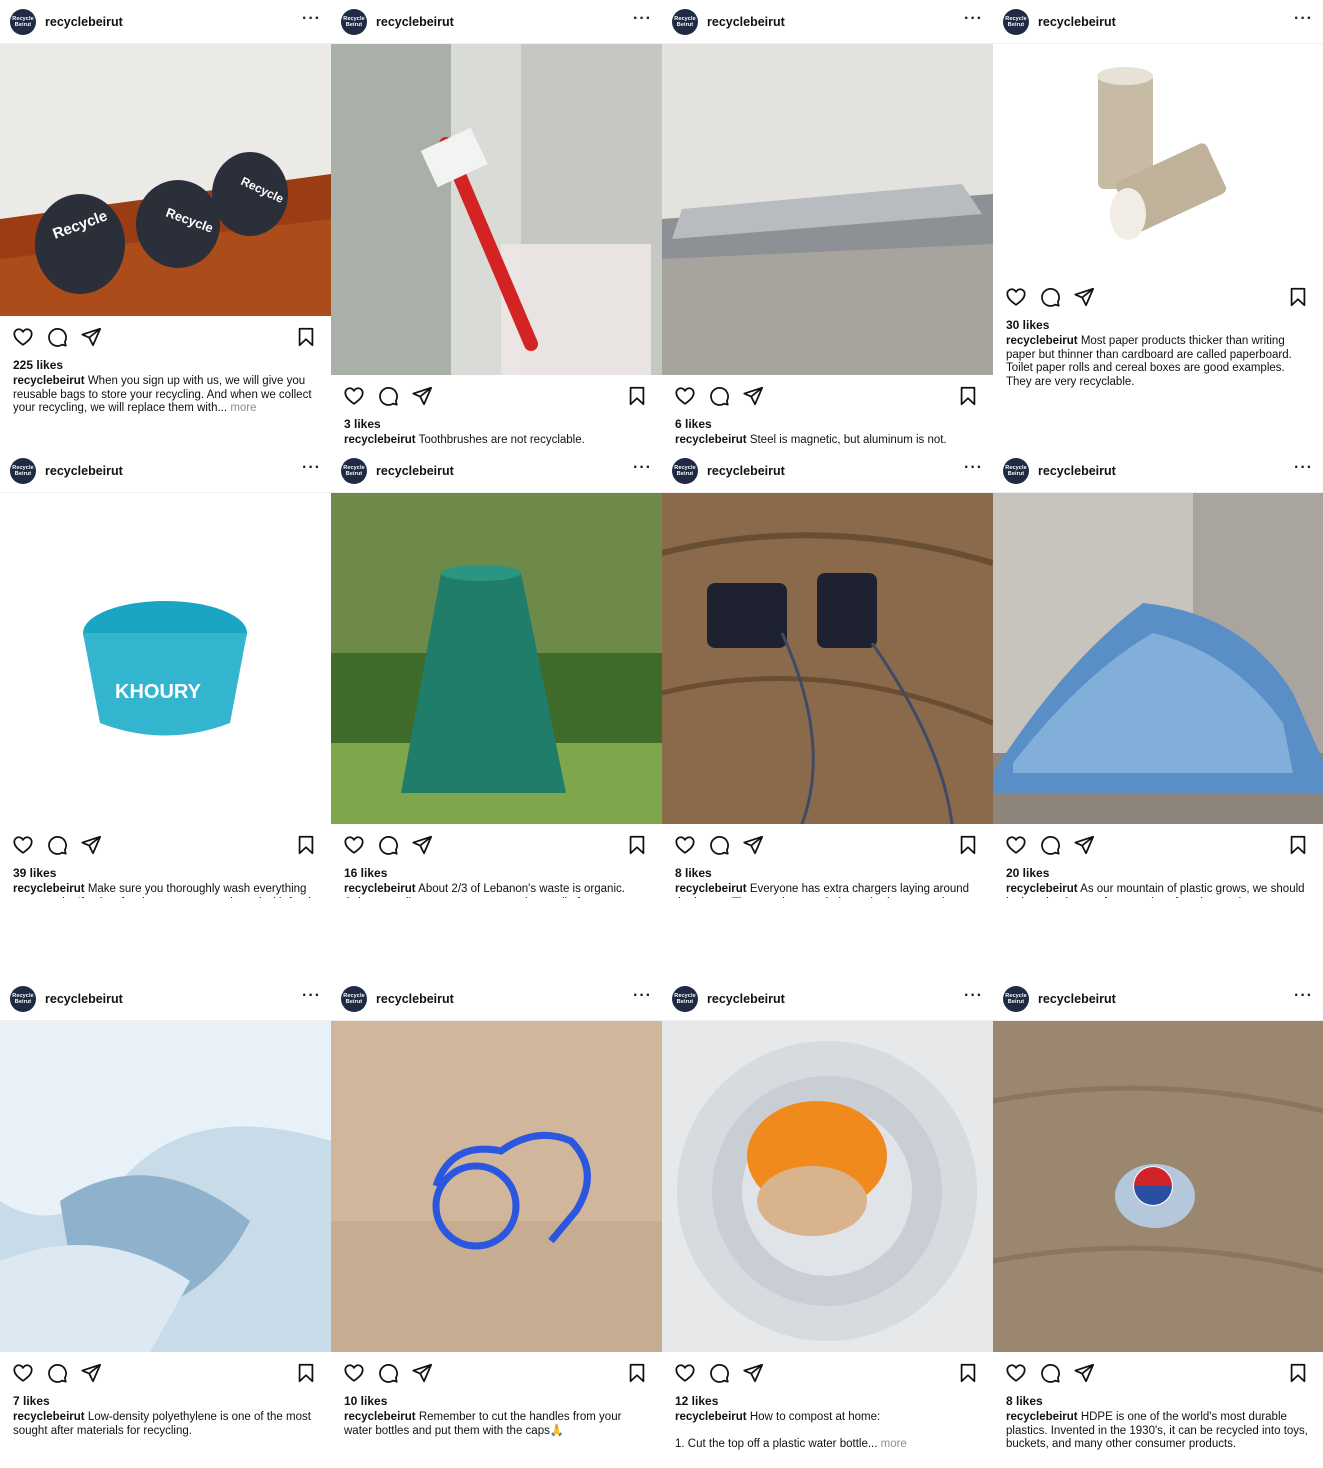 This screenshot has width=1323, height=1468. Describe the element at coordinates (1027, 873) in the screenshot. I see `like-count: 20 likes` at that location.